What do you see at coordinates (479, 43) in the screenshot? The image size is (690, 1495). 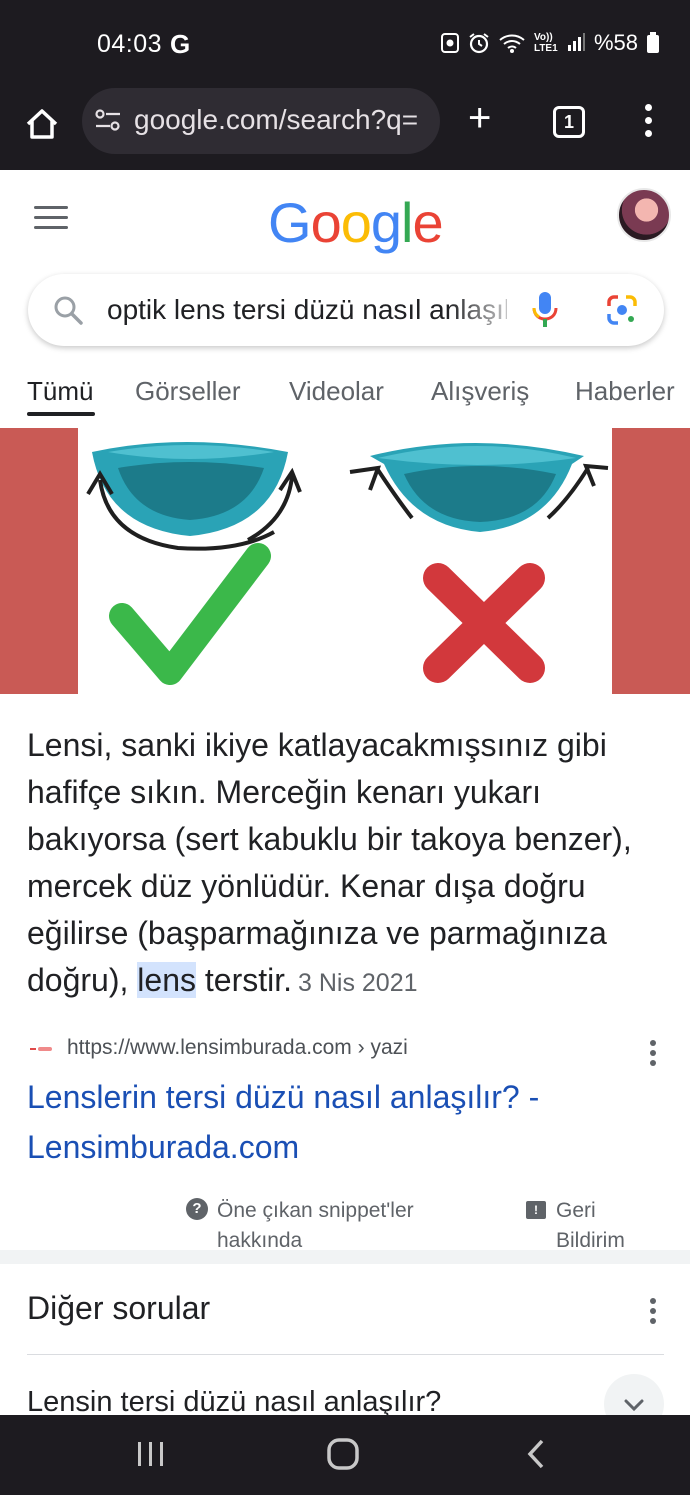 I see `alarm-icon` at bounding box center [479, 43].